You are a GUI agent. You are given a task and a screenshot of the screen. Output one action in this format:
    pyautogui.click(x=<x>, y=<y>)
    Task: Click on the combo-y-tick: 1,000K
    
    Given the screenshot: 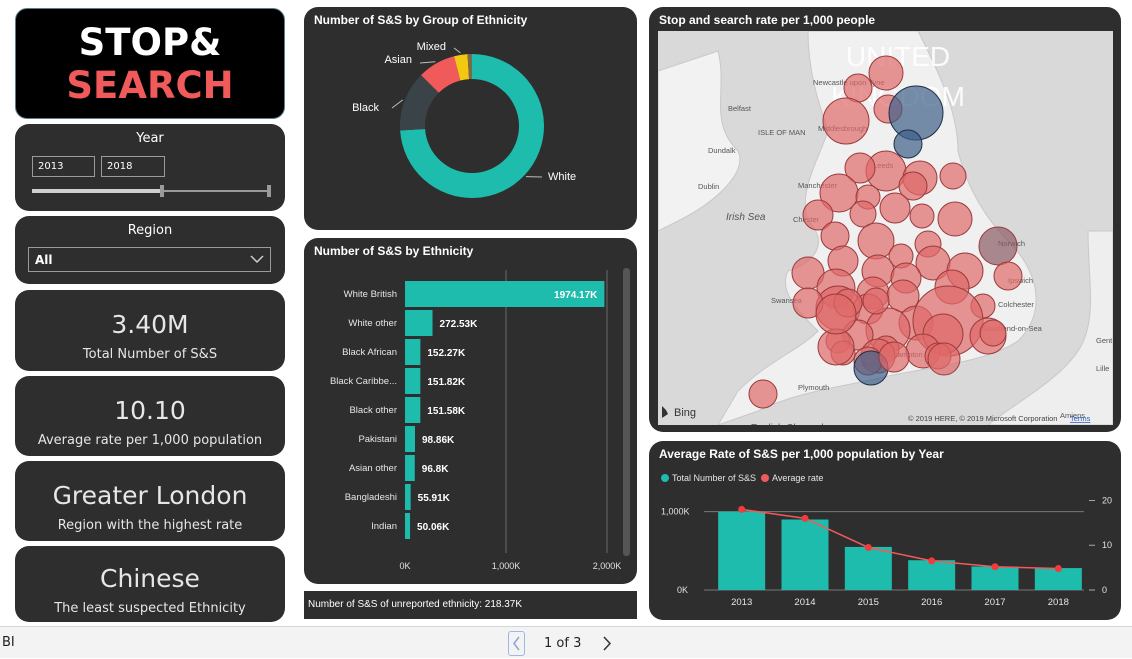 What is the action you would take?
    pyautogui.click(x=675, y=512)
    